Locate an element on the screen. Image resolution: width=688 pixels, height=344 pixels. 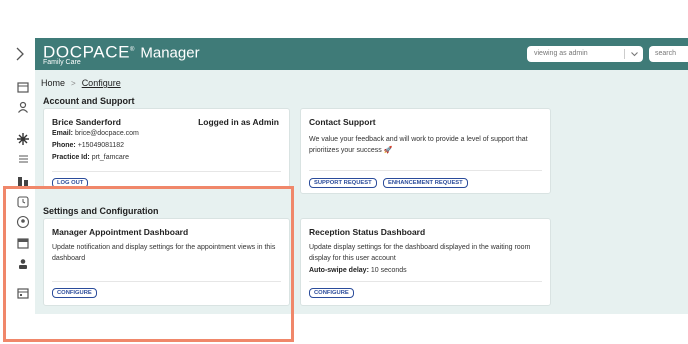
login-status: Logged in as Admin is located at coordinates (238, 122).